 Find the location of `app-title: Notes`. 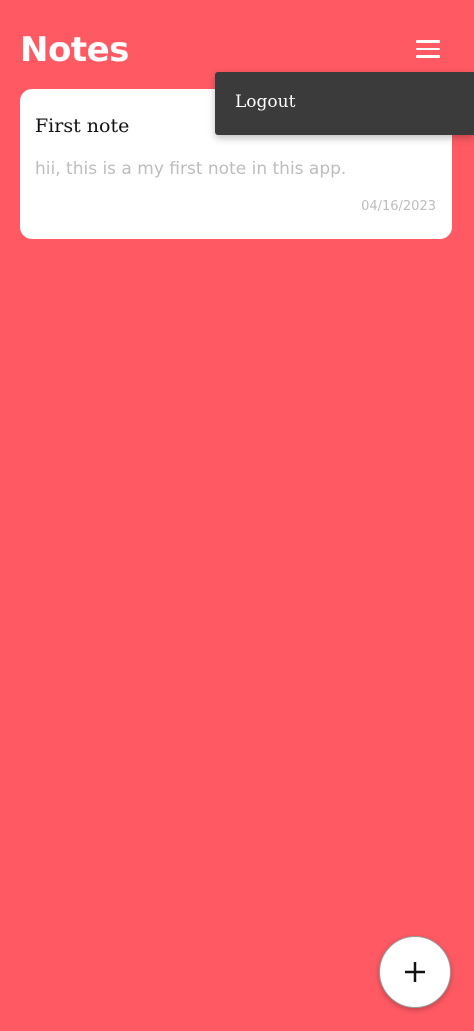

app-title: Notes is located at coordinates (74, 50).